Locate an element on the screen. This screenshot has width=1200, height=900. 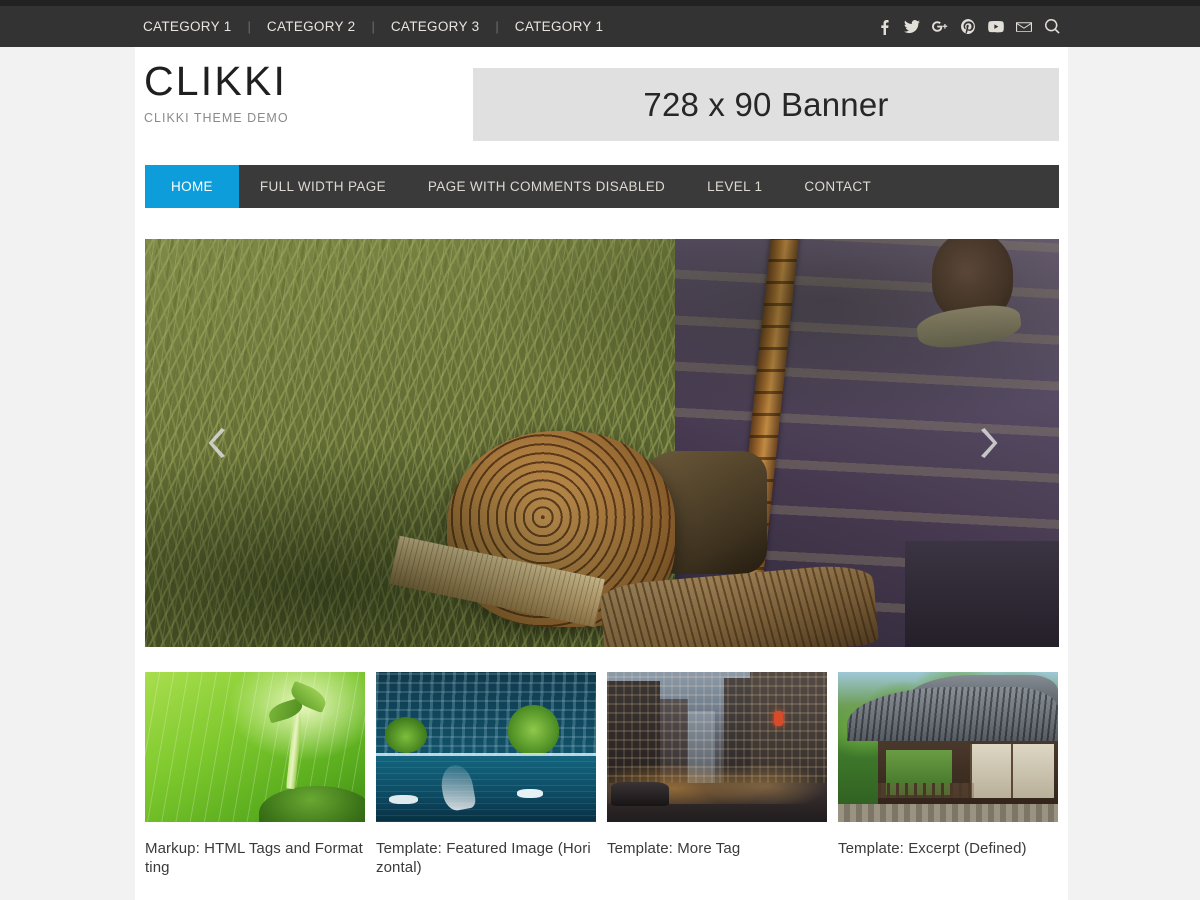
post-card: Template: More Tag is located at coordinates (717, 782).